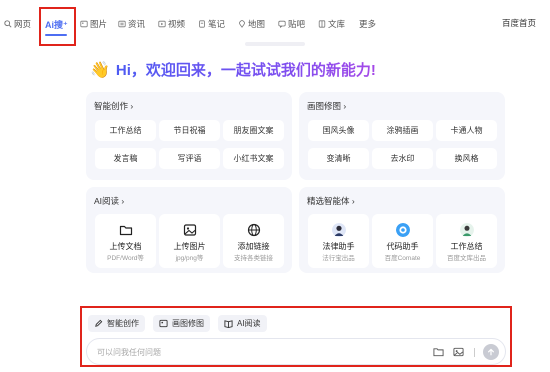 This screenshot has height=372, width=550. I want to click on tile-add-link: 添加链接 支持各类链接, so click(253, 241).